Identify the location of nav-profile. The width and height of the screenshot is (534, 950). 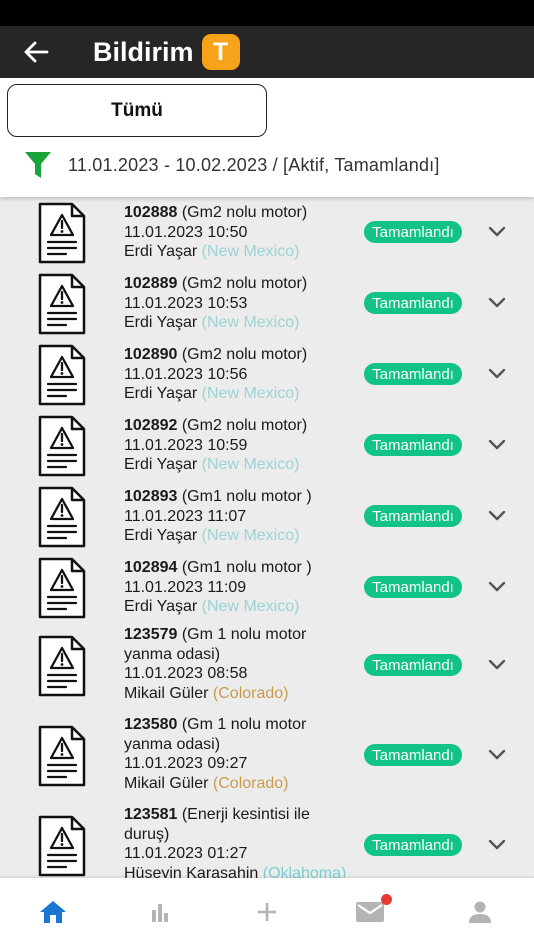
(480, 912).